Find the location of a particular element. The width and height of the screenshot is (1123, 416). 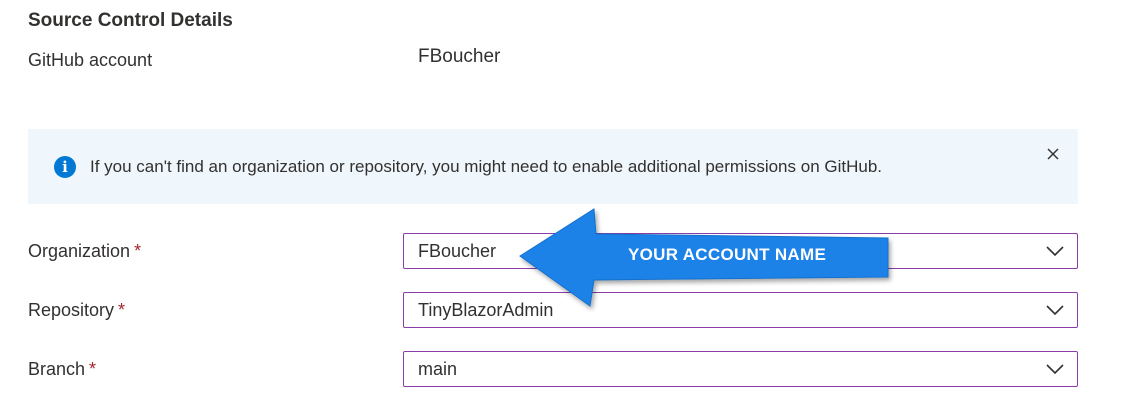

branch-label: Branch * is located at coordinates (62, 369).